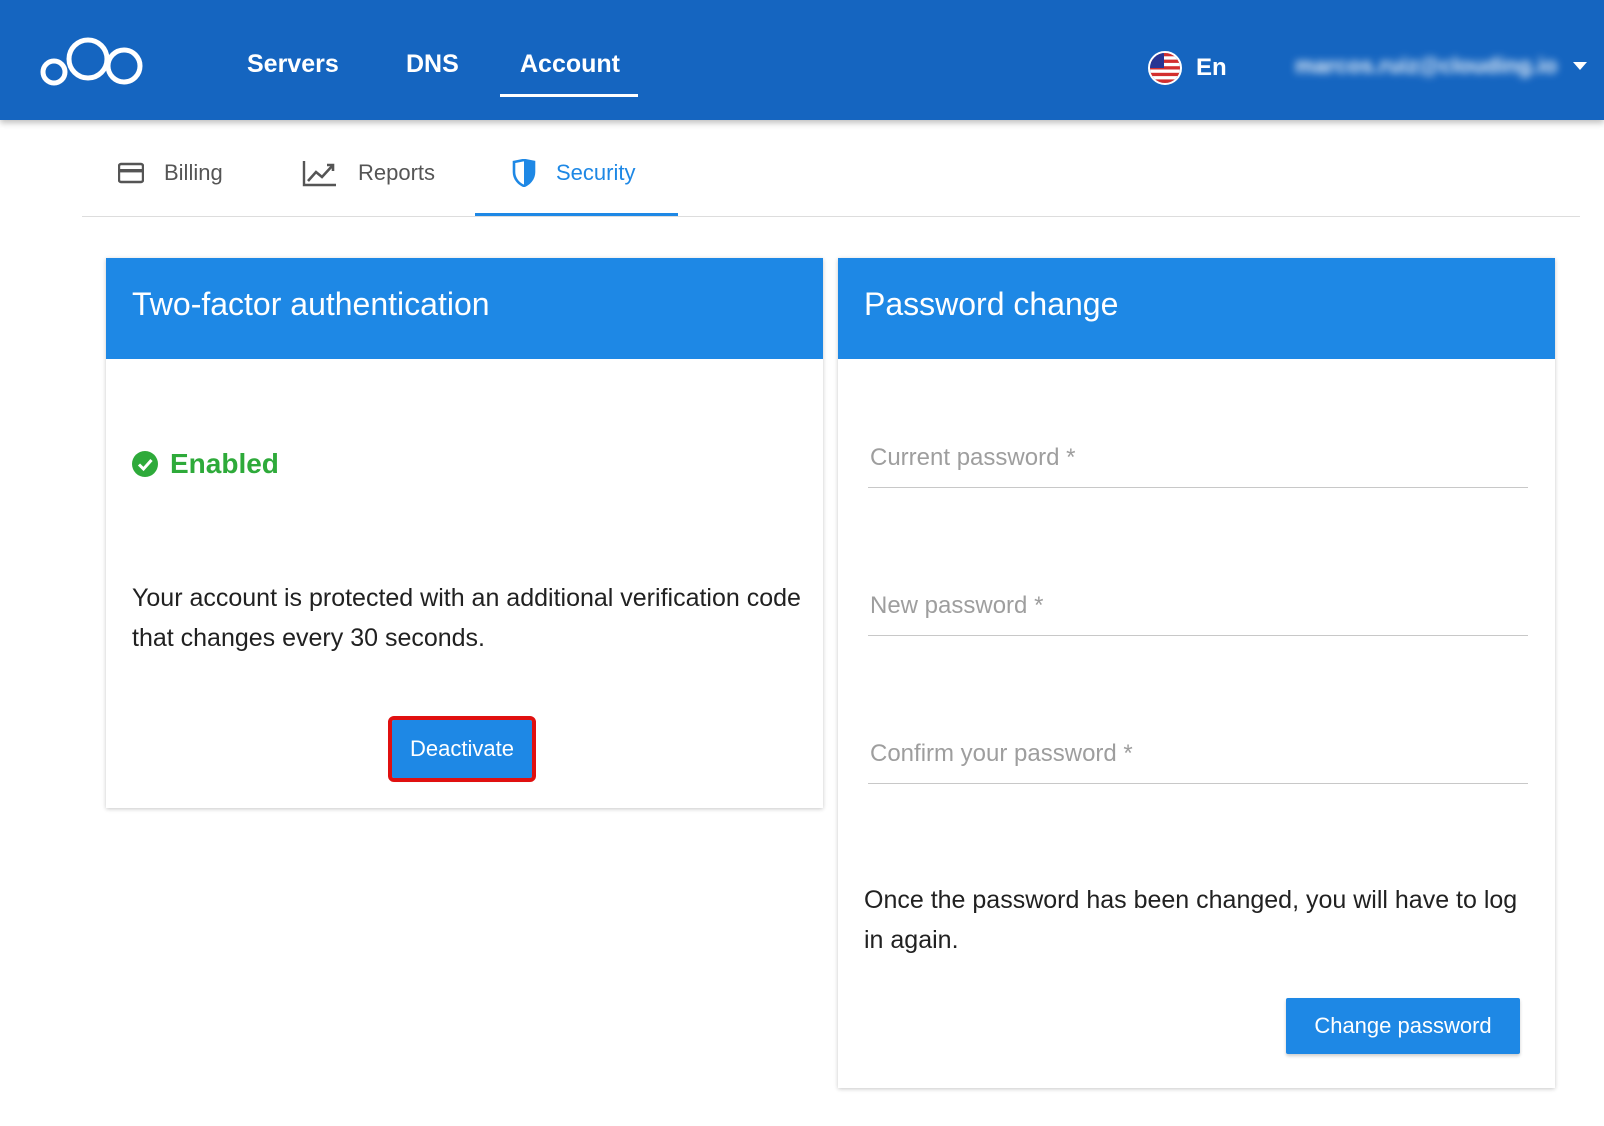  Describe the element at coordinates (319, 173) in the screenshot. I see `trending-up-icon` at that location.